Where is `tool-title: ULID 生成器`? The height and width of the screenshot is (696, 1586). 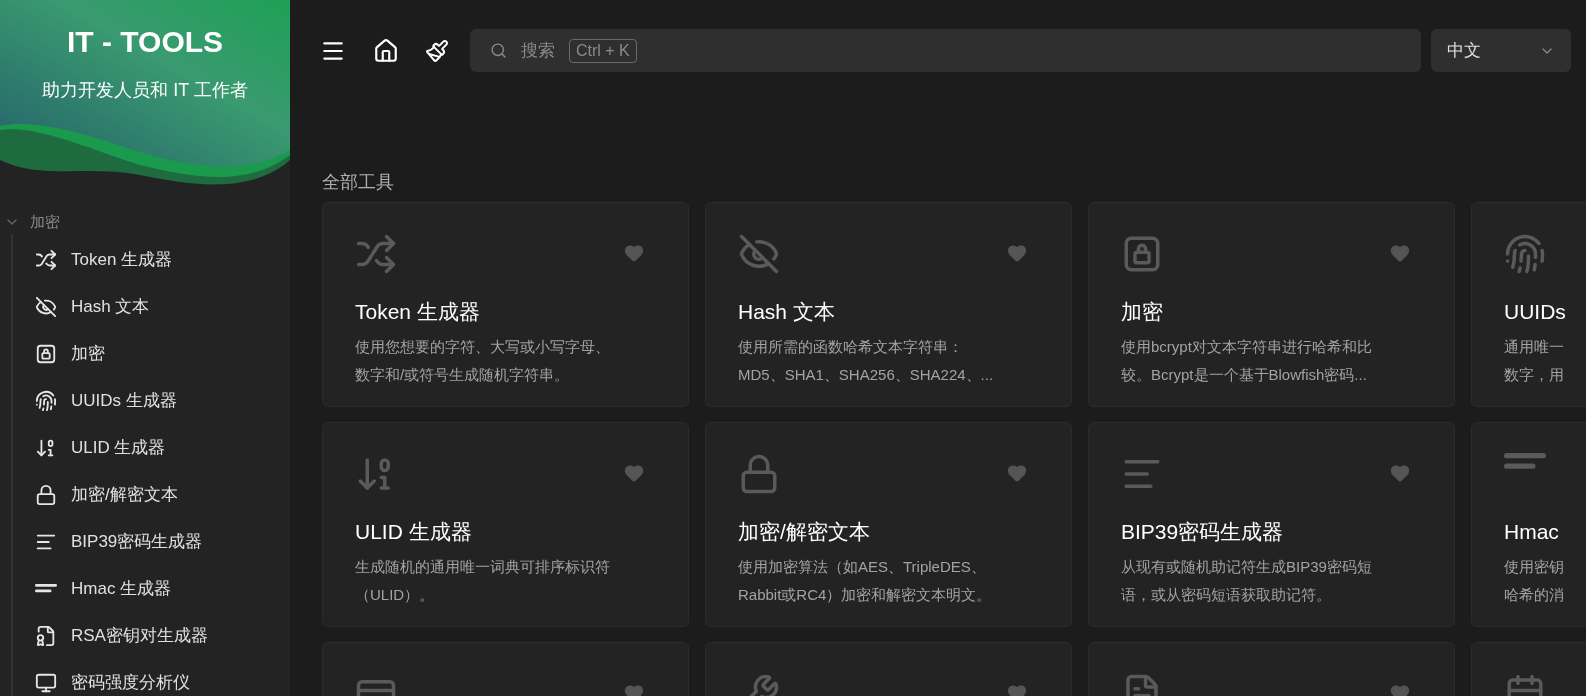
tool-title: ULID 生成器 is located at coordinates (413, 532).